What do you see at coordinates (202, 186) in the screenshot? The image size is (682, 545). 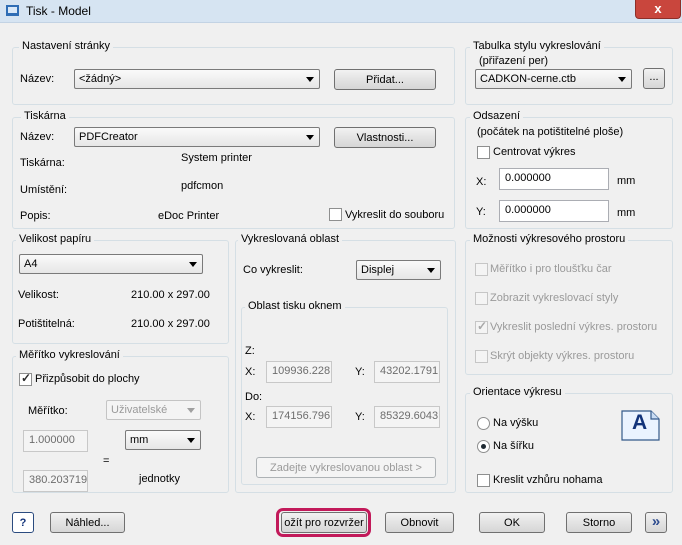 I see `location-value: pdfcmon` at bounding box center [202, 186].